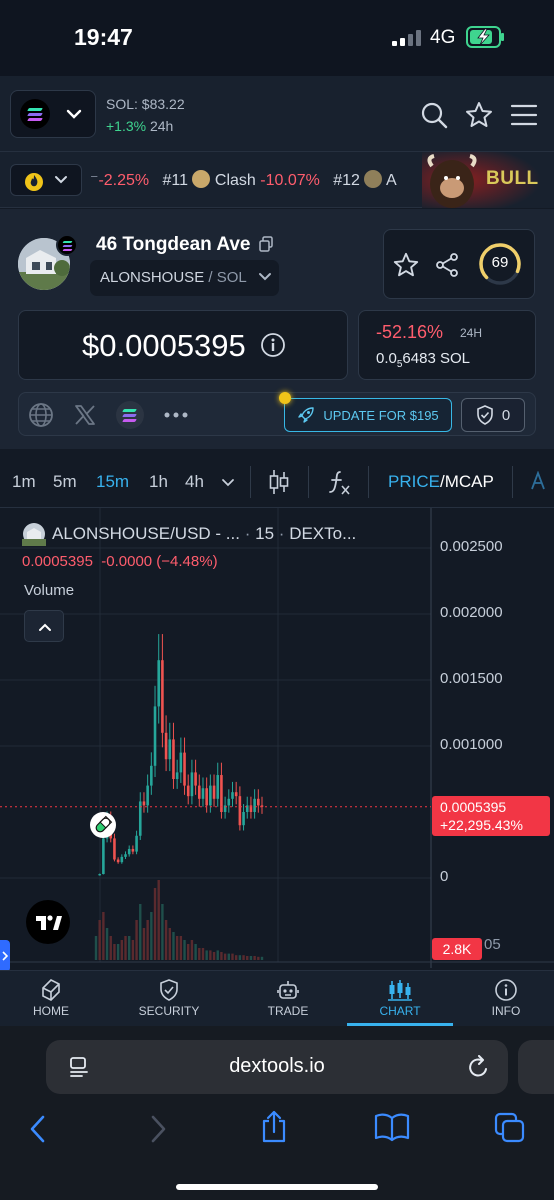 The height and width of the screenshot is (1200, 554). I want to click on chevron-up-icon, so click(45, 627).